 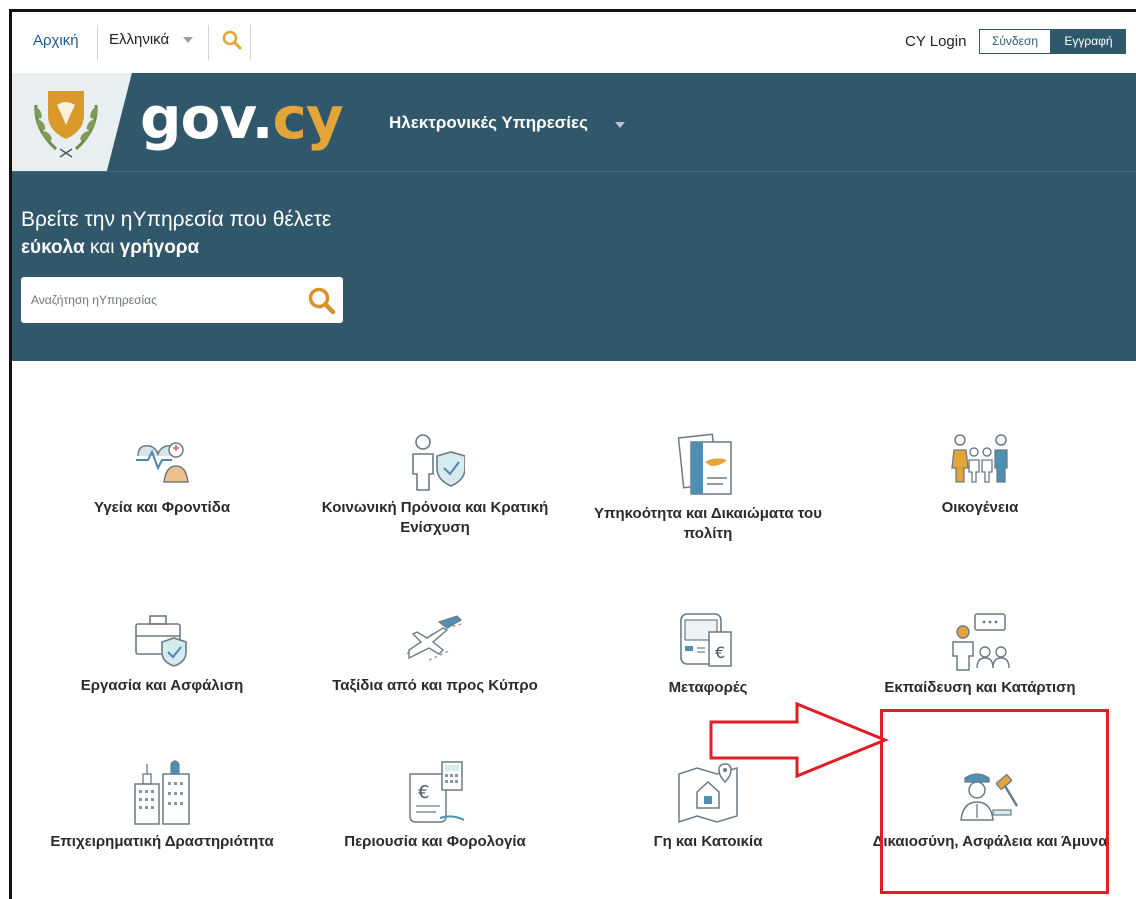 What do you see at coordinates (206, 118) in the screenshot?
I see `brand-gov: gov.` at bounding box center [206, 118].